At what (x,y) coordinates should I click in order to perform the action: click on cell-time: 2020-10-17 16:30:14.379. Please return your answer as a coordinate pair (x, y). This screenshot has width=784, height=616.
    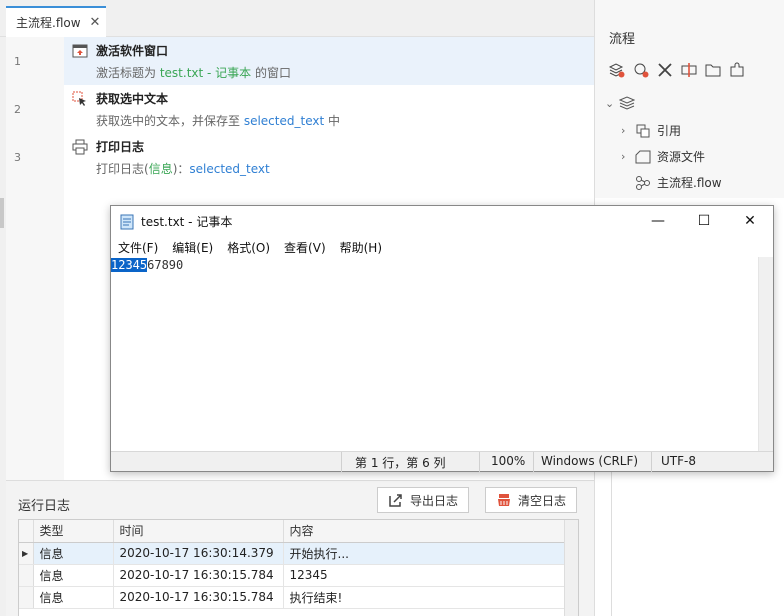
    Looking at the image, I should click on (198, 553).